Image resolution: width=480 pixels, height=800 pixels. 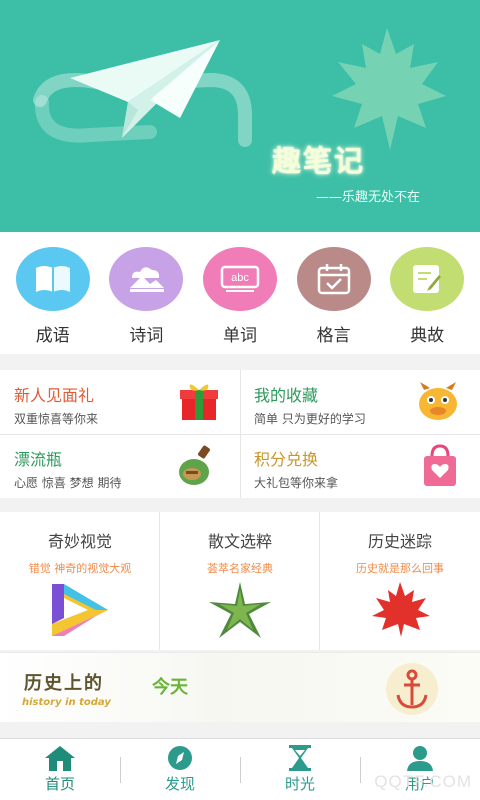 I want to click on feature-subtitle: 错觉 神奇的视觉大观, so click(x=80, y=568).